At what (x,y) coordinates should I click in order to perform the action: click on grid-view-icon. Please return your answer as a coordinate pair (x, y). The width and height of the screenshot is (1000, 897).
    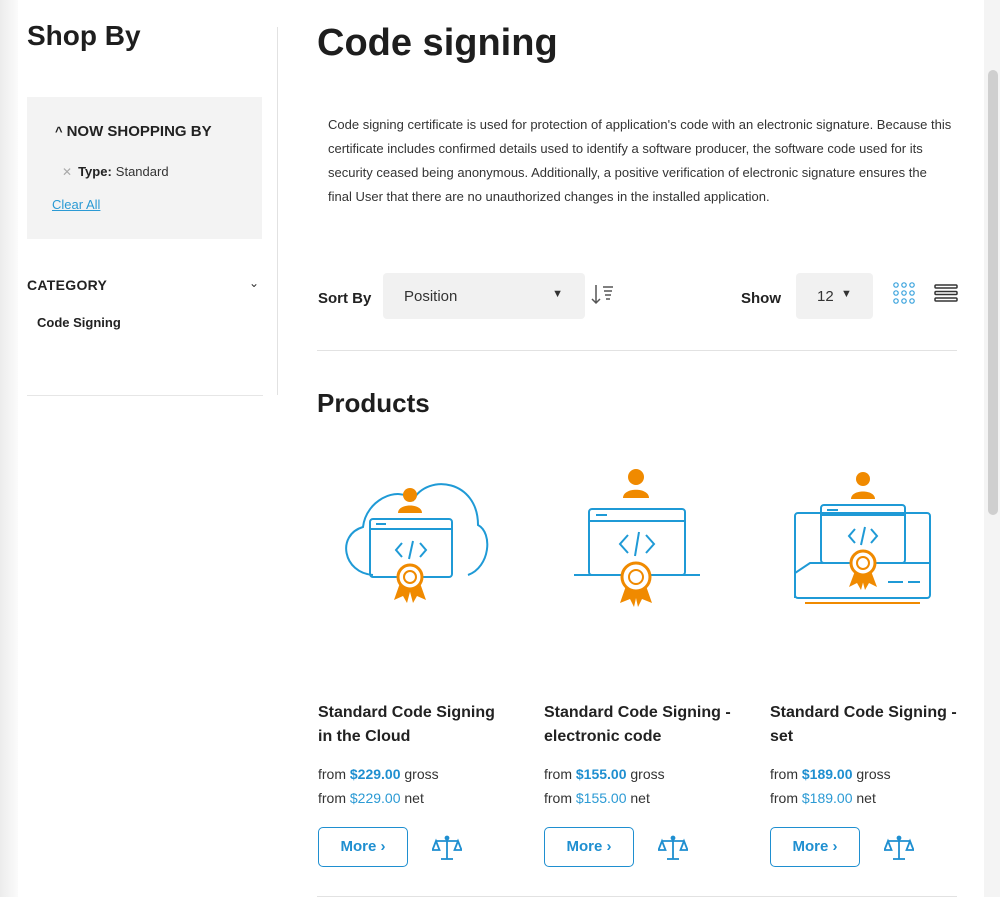
    Looking at the image, I should click on (904, 295).